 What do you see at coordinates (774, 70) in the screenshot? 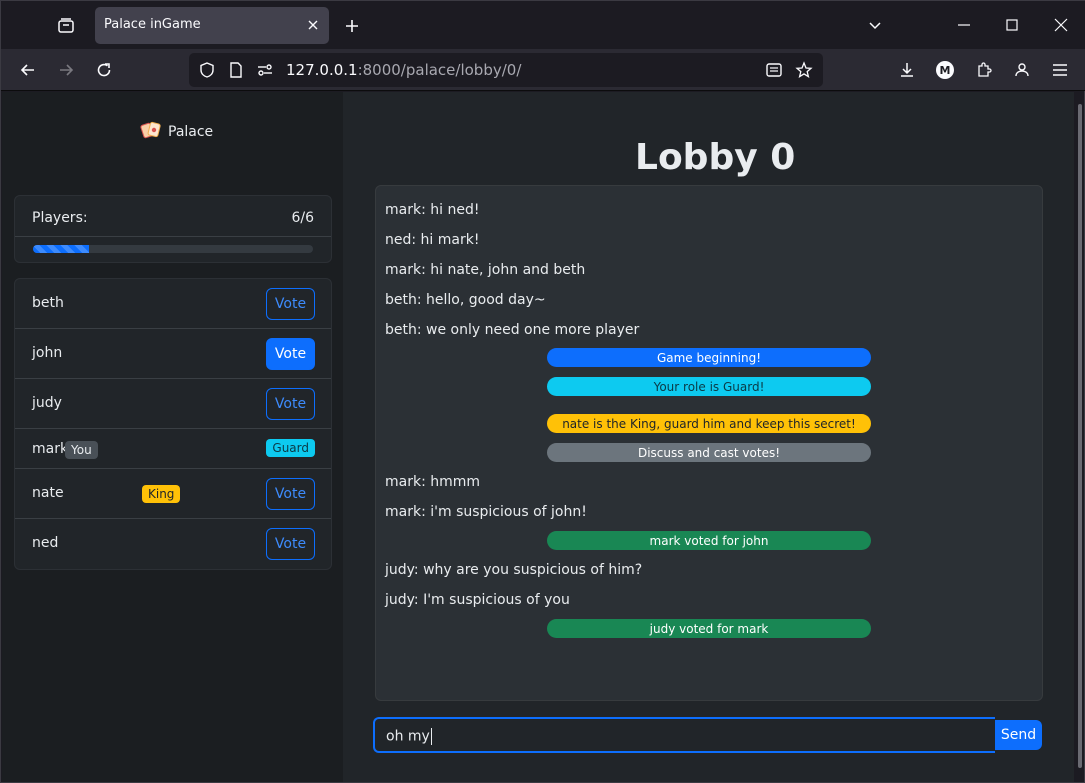
I see `reader-view-icon` at bounding box center [774, 70].